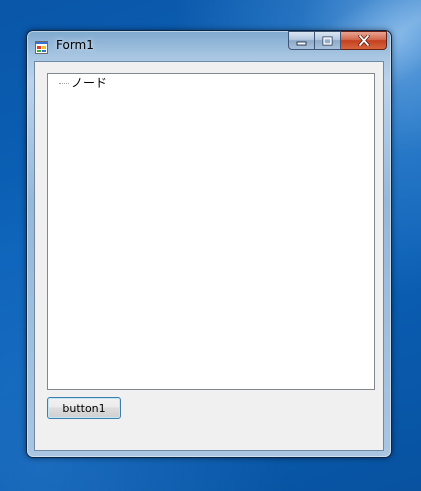  I want to click on tree-node: ノード, so click(83, 83).